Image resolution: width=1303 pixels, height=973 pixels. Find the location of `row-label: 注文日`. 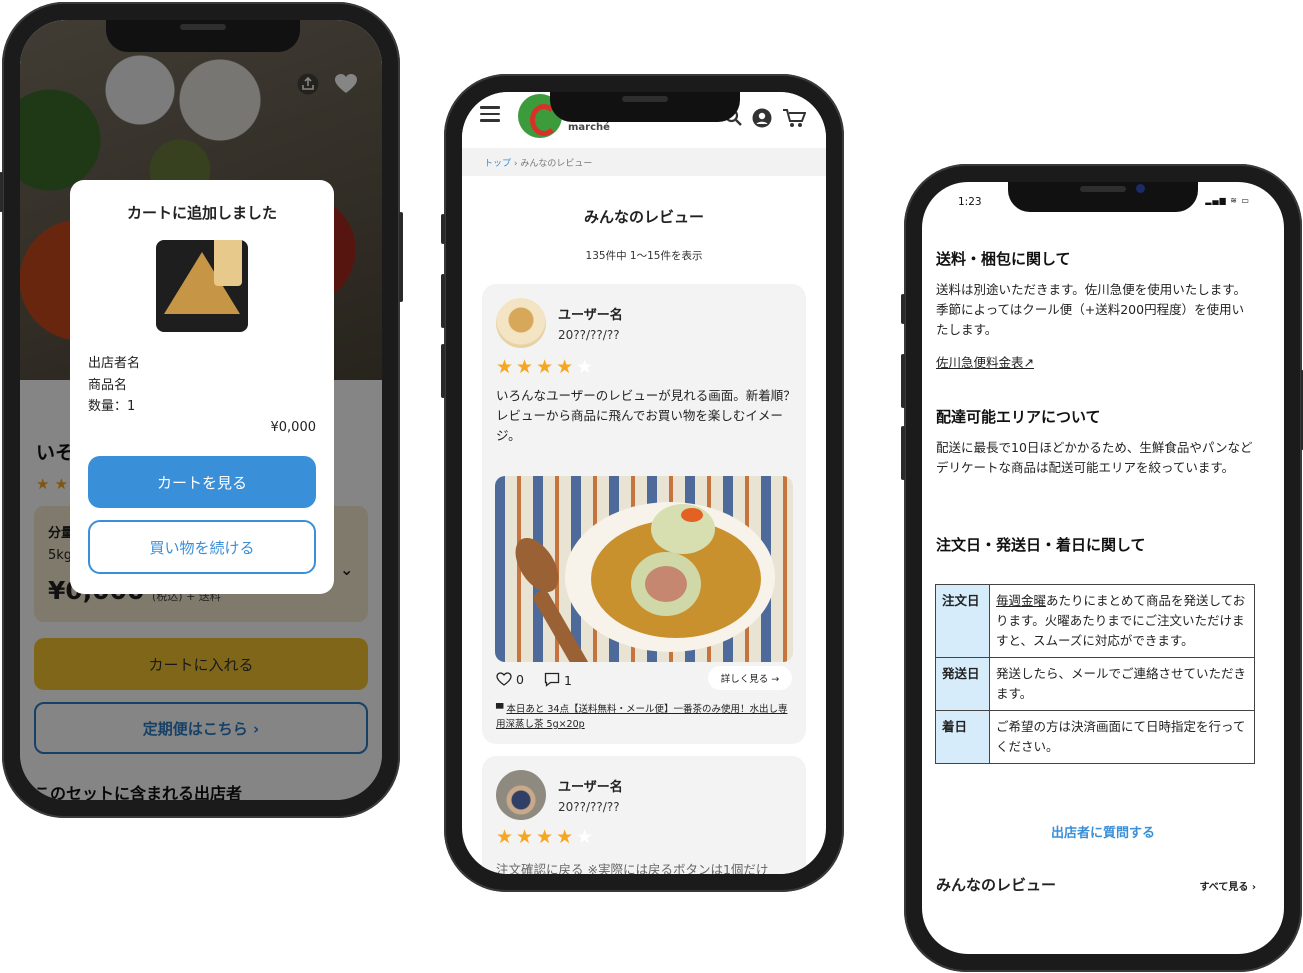

row-label: 注文日 is located at coordinates (962, 621).